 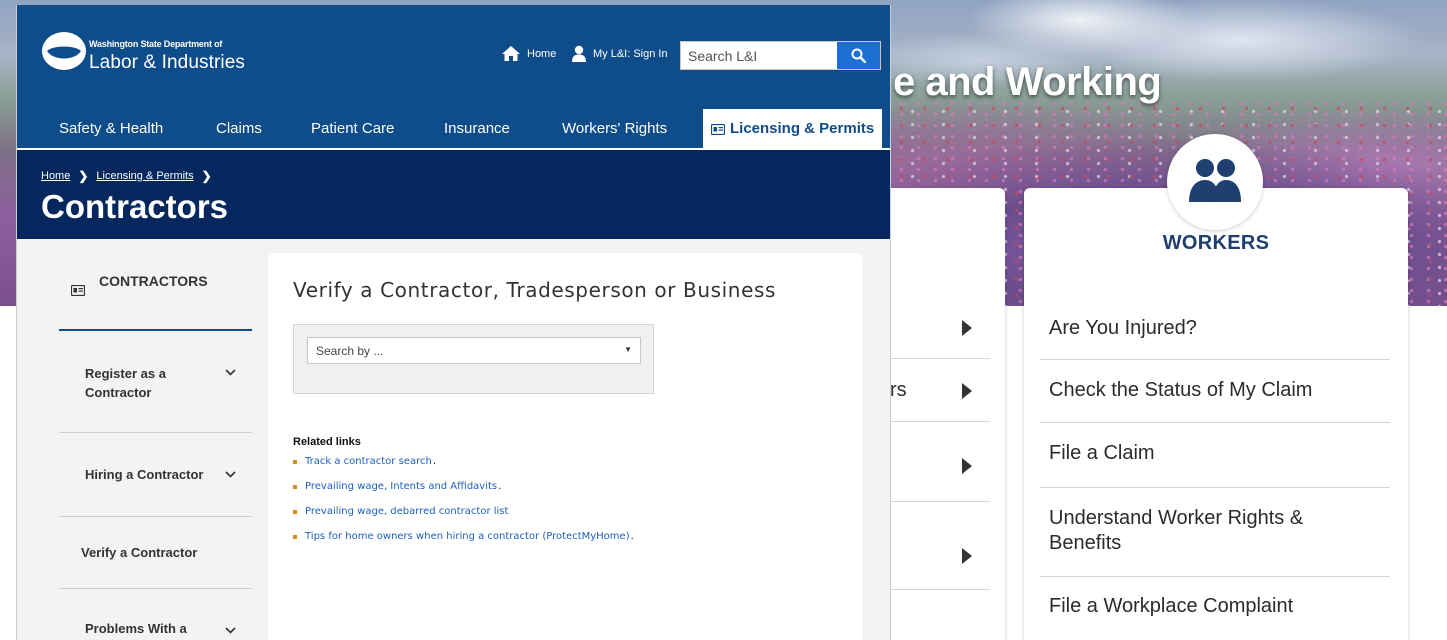 I want to click on side-nav-item-label: Verify a Contractor, so click(x=139, y=552).